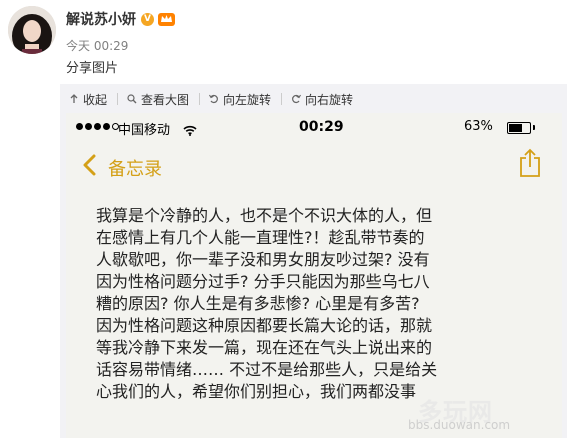 This screenshot has width=567, height=438. I want to click on back-button-label: 备忘录, so click(135, 168).